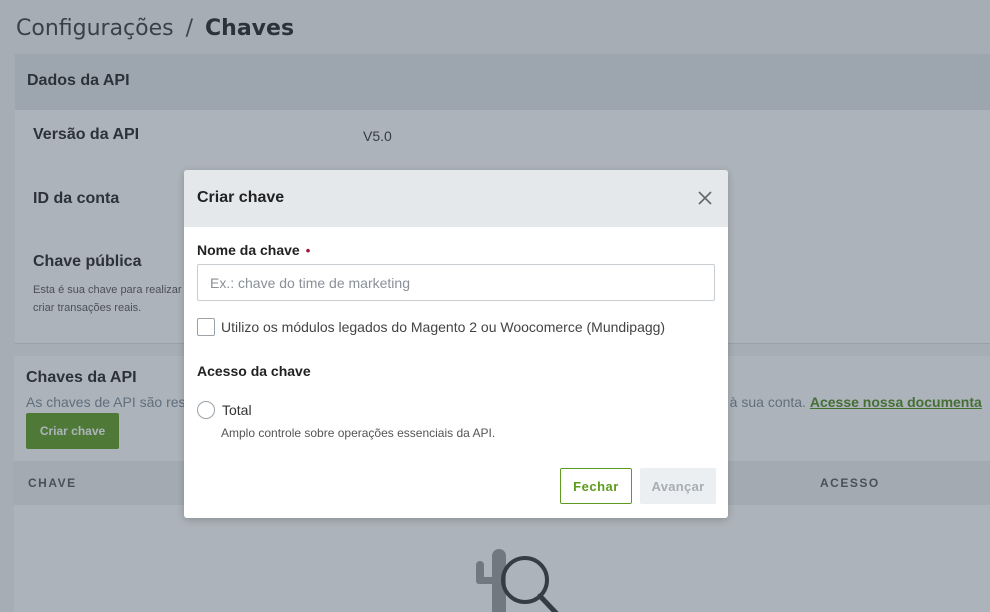 Image resolution: width=990 pixels, height=612 pixels. I want to click on next-button: Avançar, so click(678, 486).